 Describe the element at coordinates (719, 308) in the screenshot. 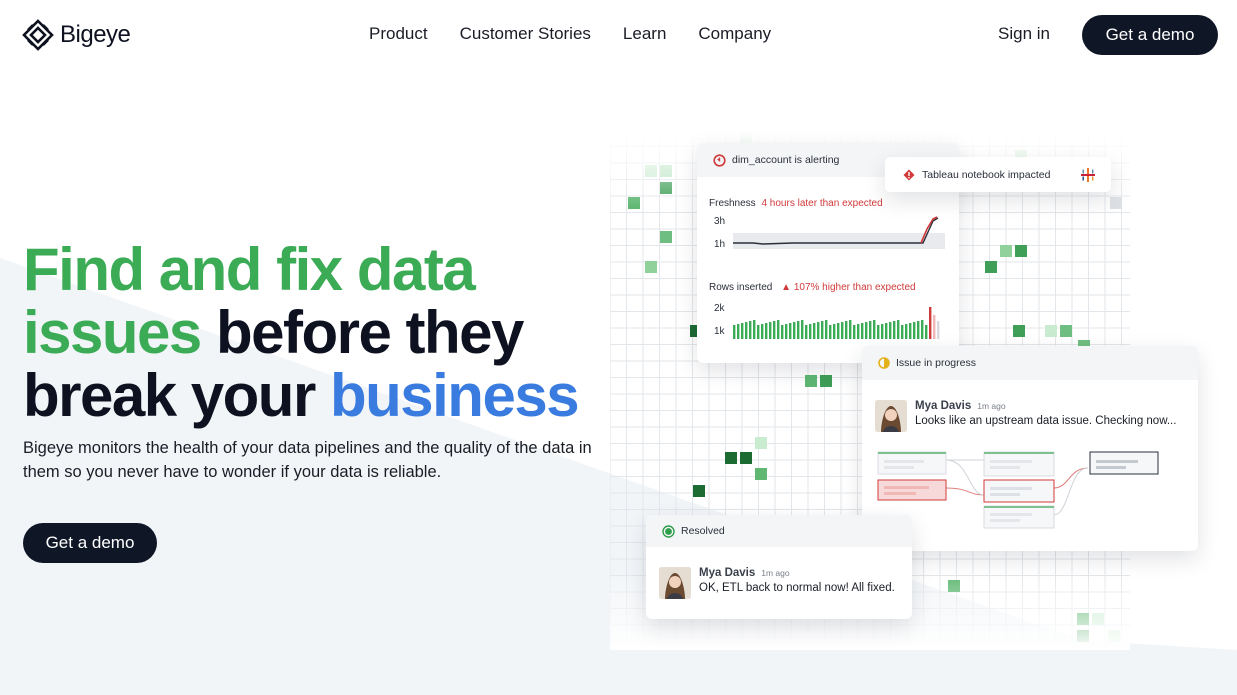

I see `rows-tick-2k: 2k` at that location.